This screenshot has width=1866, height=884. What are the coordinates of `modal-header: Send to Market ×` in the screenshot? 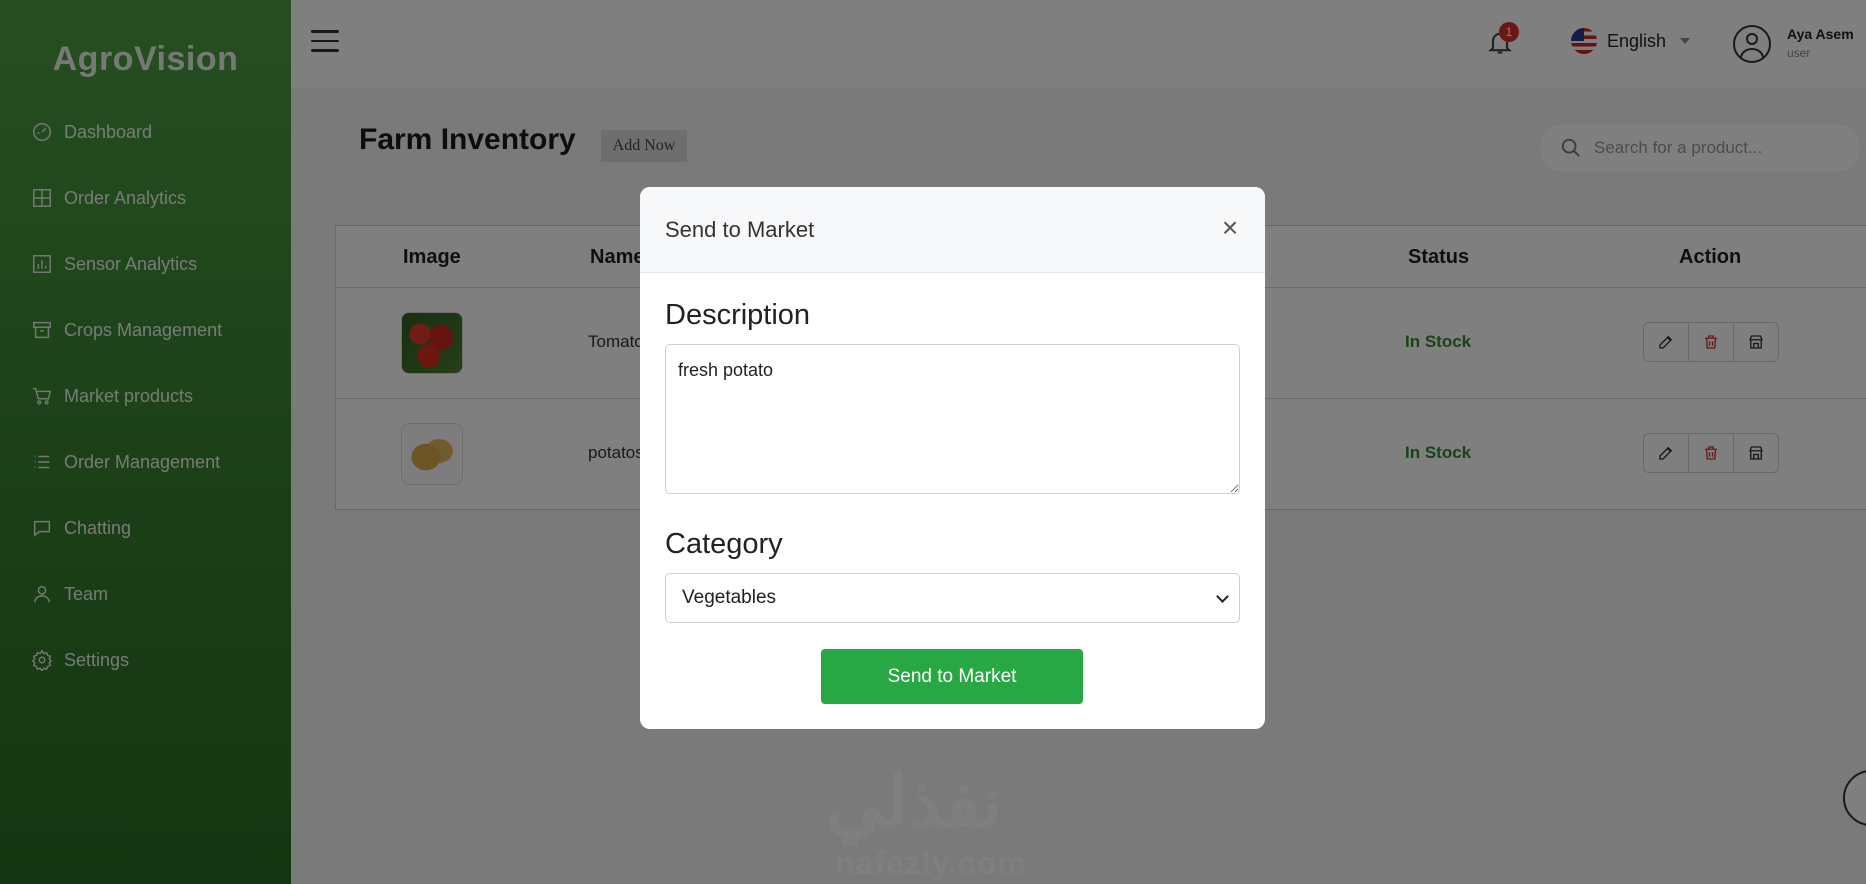 It's located at (952, 230).